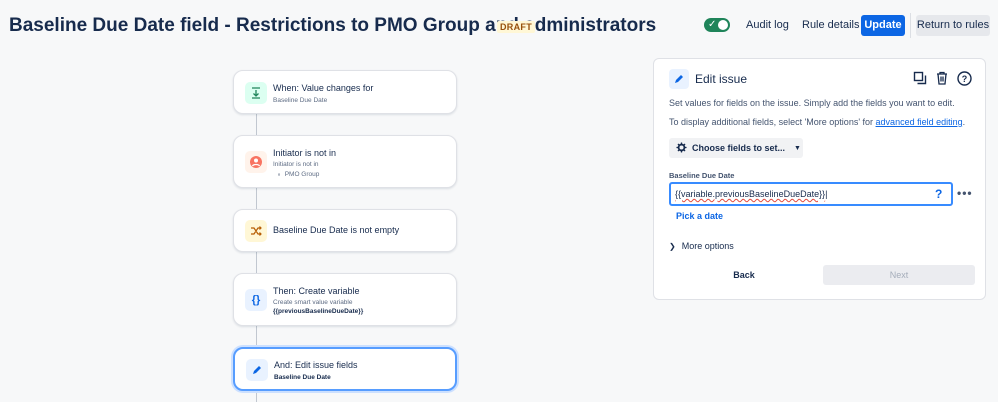  I want to click on trigger-icon, so click(256, 93).